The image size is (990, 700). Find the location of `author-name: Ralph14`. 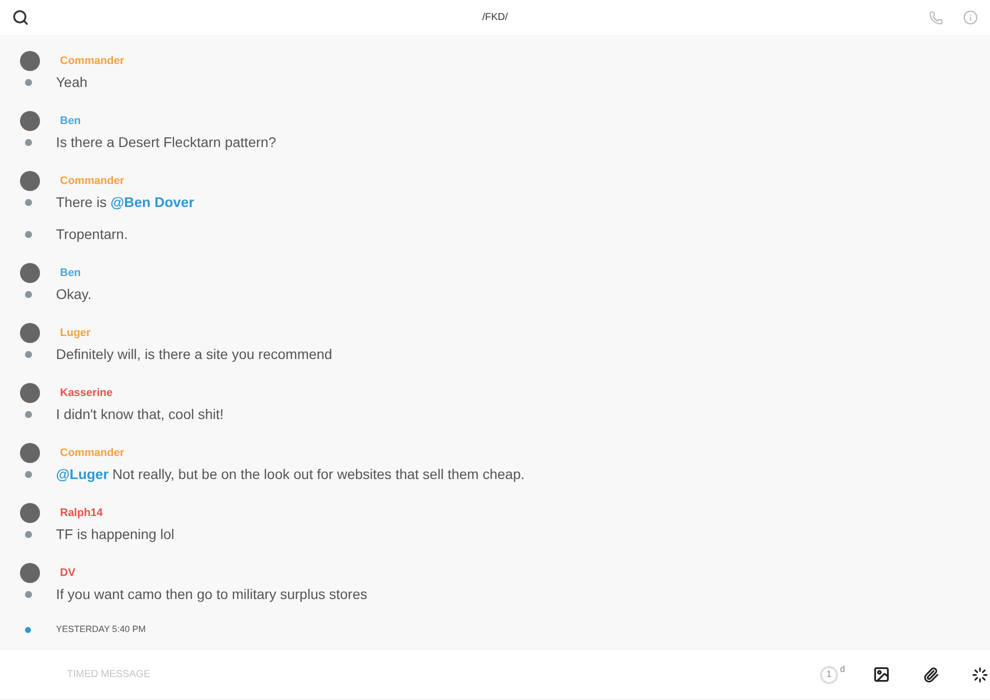

author-name: Ralph14 is located at coordinates (81, 513).